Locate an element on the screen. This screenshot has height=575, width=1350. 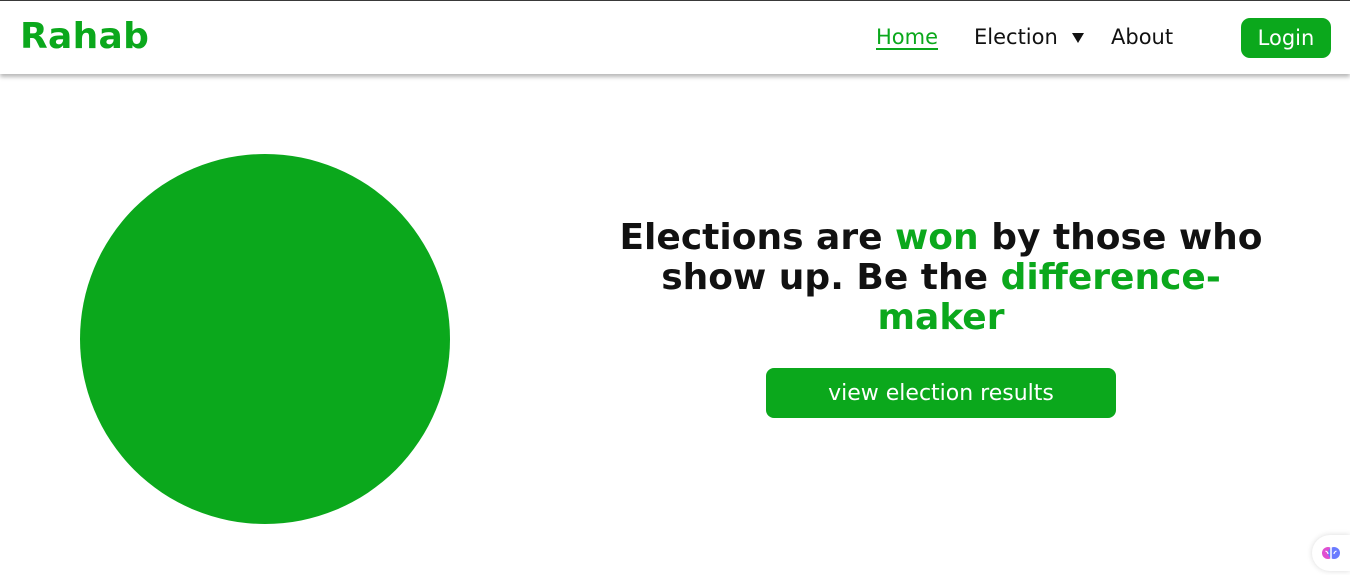
nav-election-label: Election is located at coordinates (1016, 37).